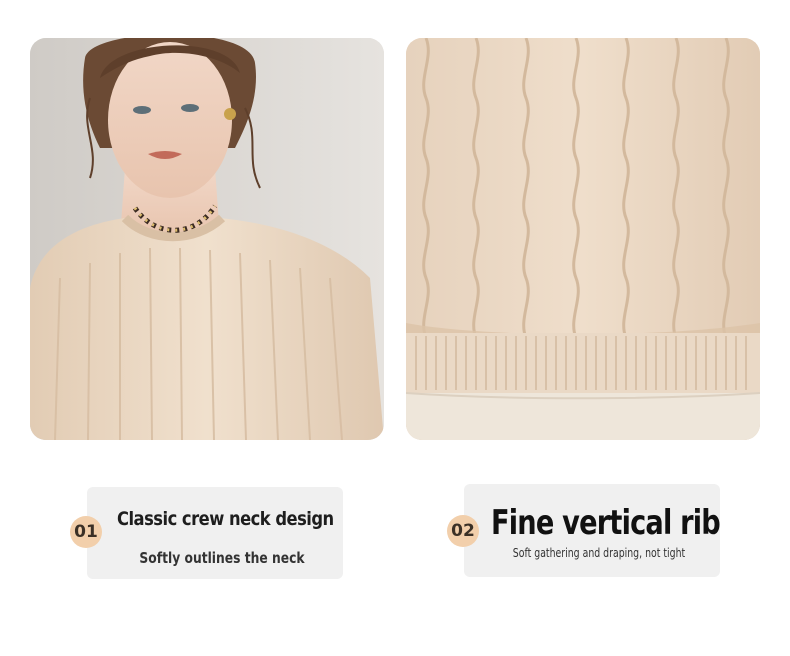  Describe the element at coordinates (599, 553) in the screenshot. I see `feature-subtitle-2: Soft gathering and draping, not tight` at that location.